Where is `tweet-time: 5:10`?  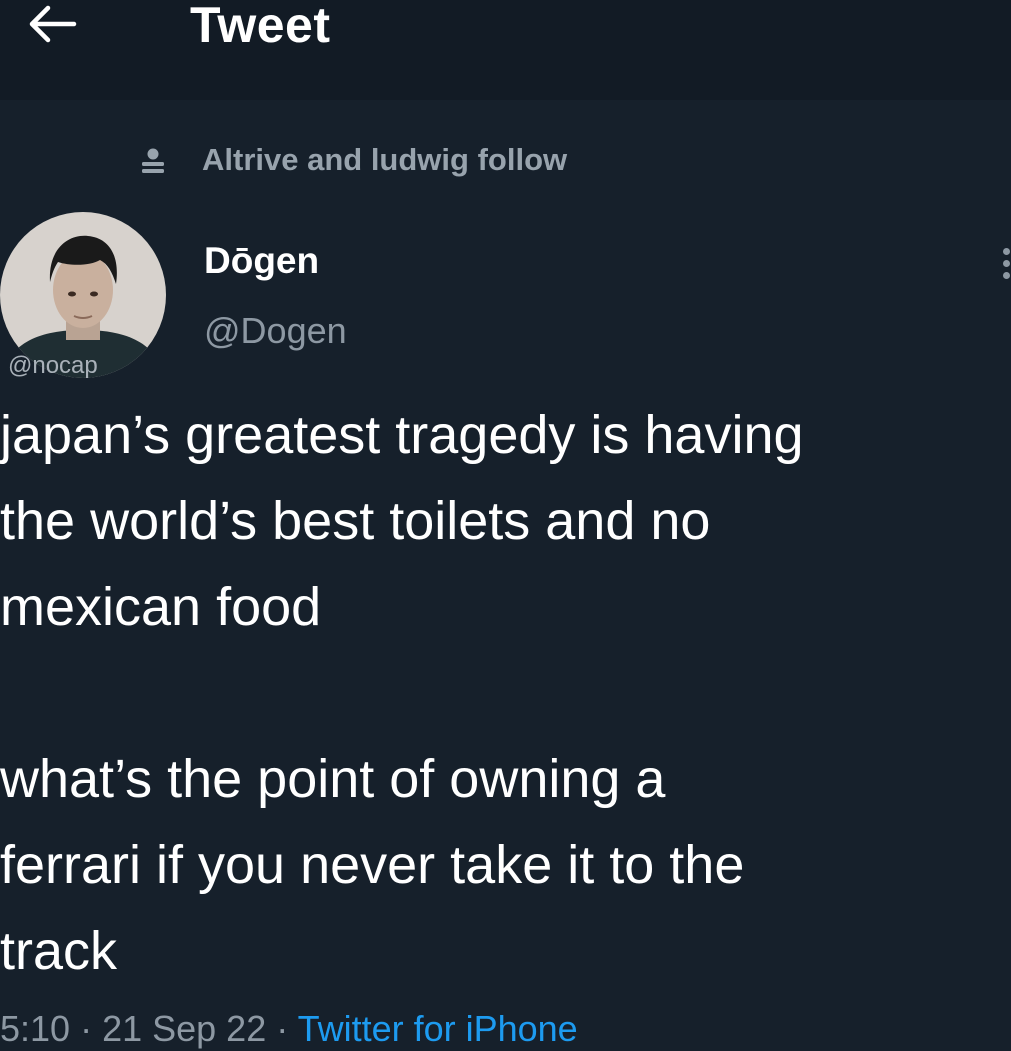 tweet-time: 5:10 is located at coordinates (35, 1028).